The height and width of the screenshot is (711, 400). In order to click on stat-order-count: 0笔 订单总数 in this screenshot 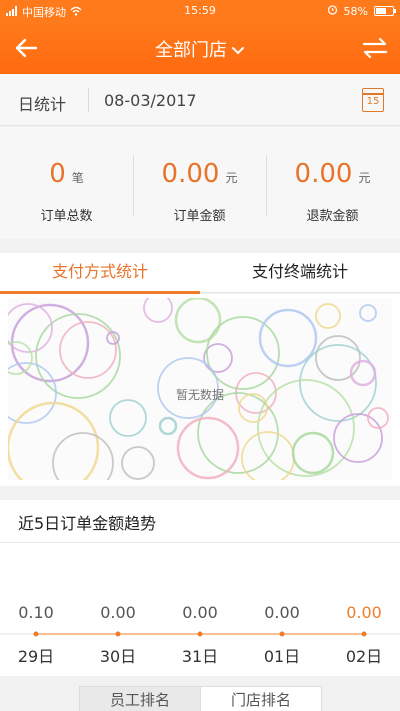, I will do `click(66, 183)`.